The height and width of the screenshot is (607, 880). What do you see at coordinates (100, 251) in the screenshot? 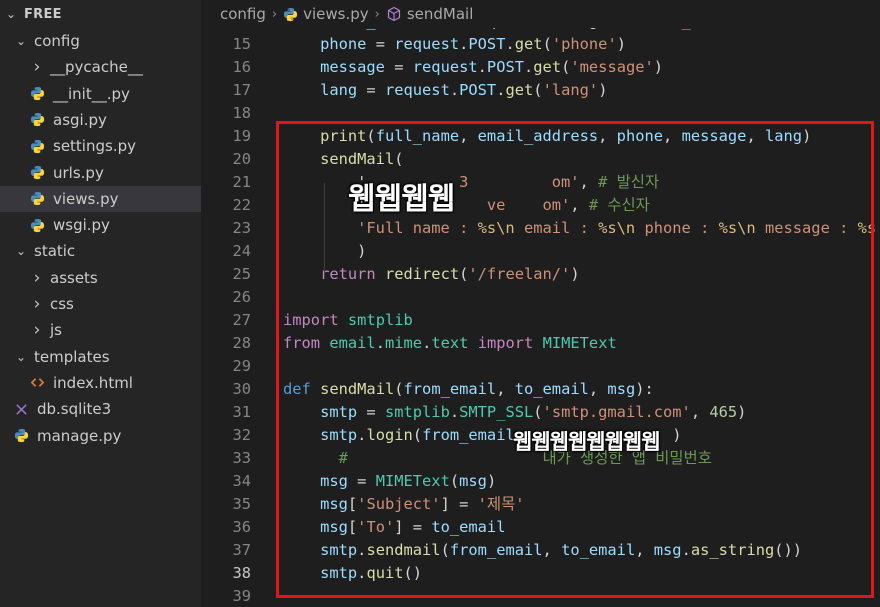
I see `tree-item-static: ⌄ static` at bounding box center [100, 251].